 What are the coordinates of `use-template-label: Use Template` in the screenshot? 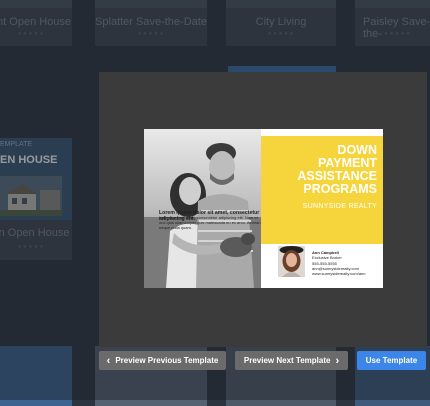 It's located at (391, 360).